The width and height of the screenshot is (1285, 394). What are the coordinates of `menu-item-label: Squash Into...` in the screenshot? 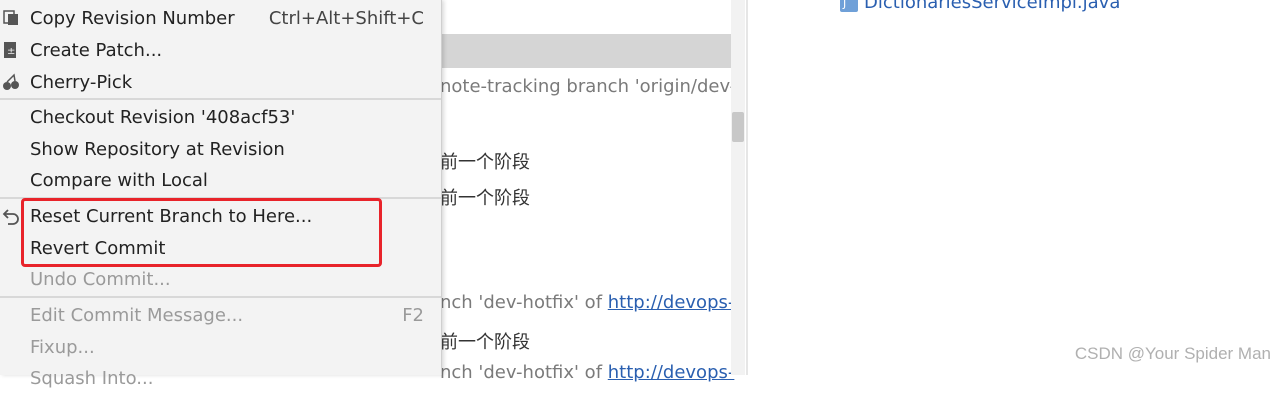 It's located at (92, 378).